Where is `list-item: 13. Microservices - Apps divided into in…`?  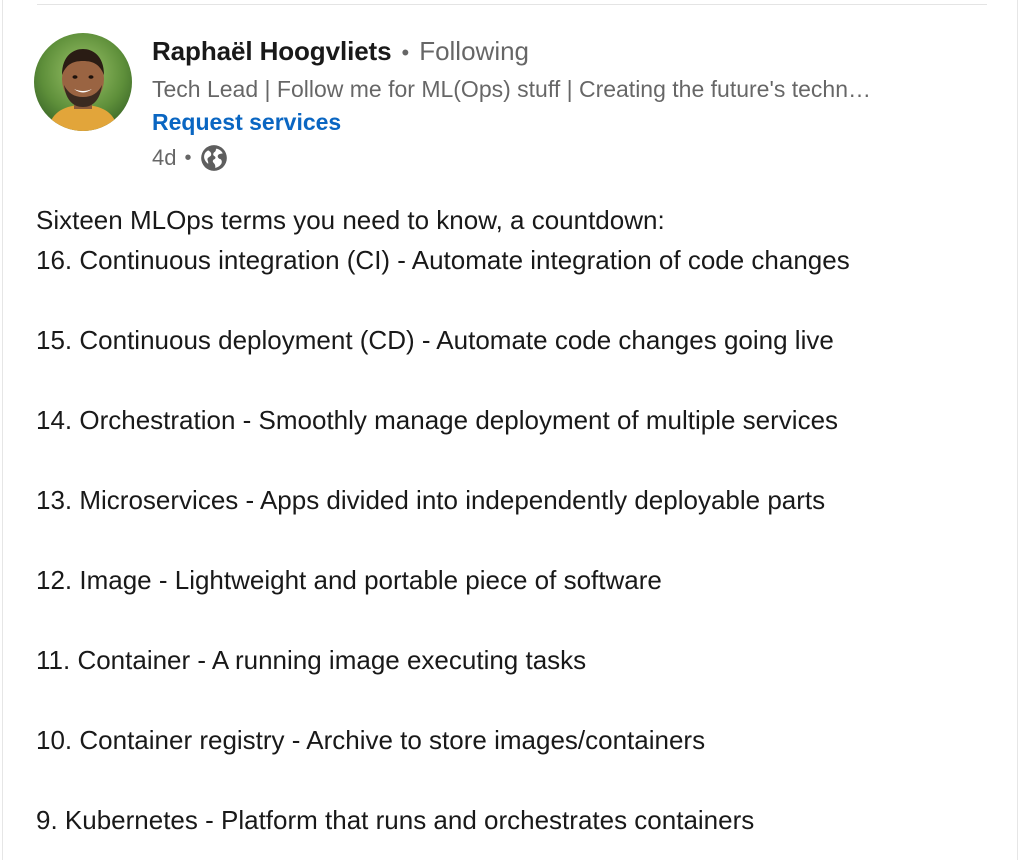 list-item: 13. Microservices - Apps divided into in… is located at coordinates (431, 500).